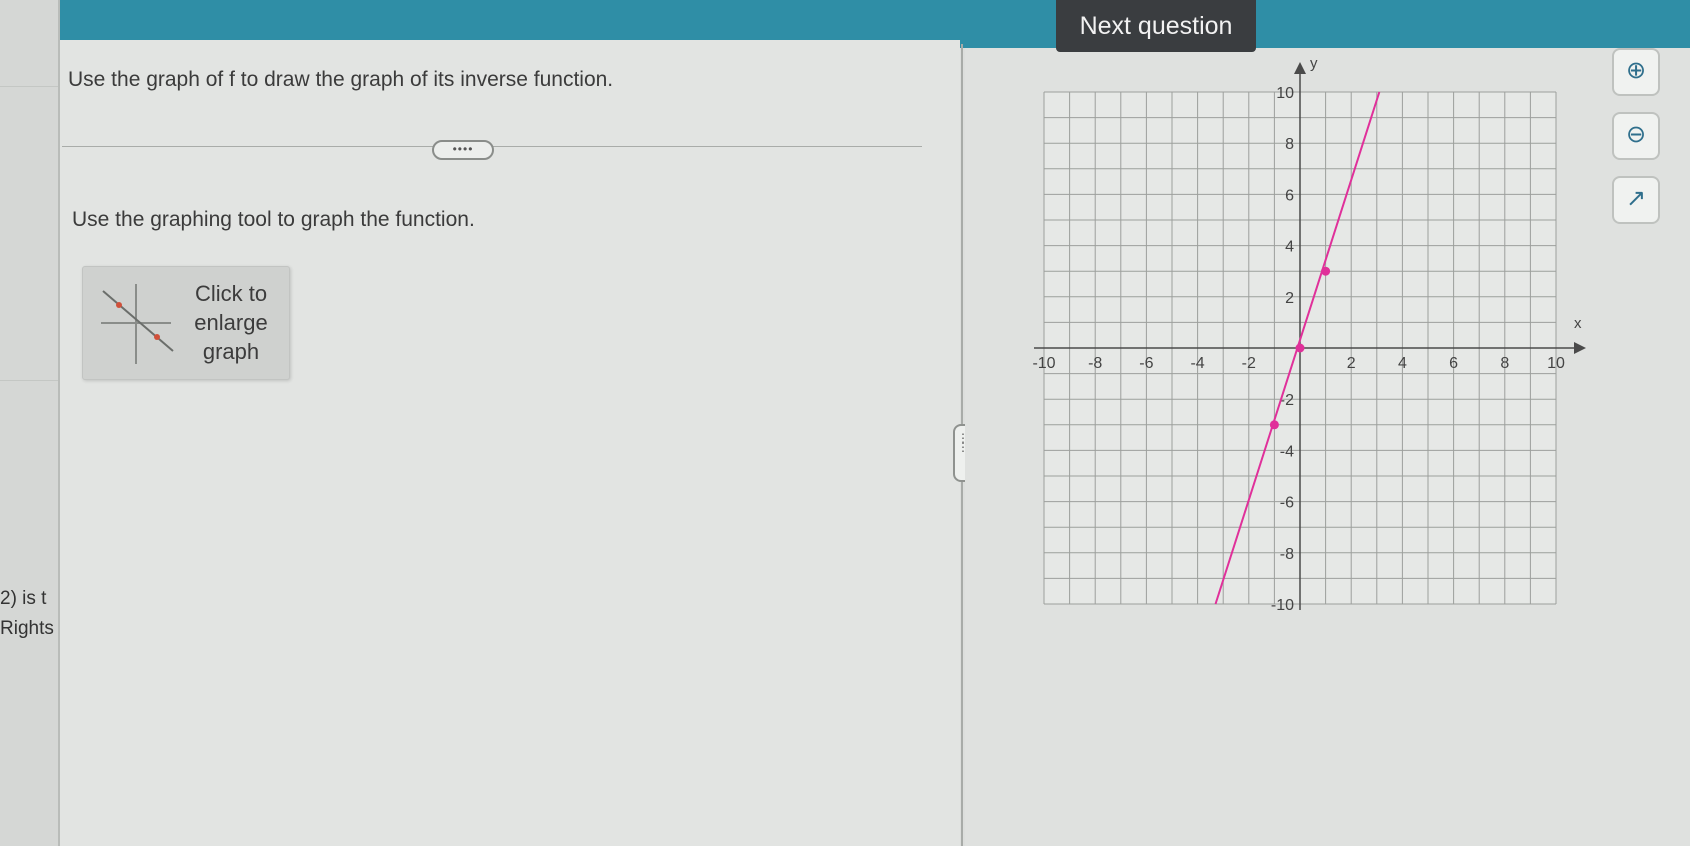 This screenshot has height=846, width=1690. Describe the element at coordinates (1289, 298) in the screenshot. I see `y-tick-label: 2` at that location.